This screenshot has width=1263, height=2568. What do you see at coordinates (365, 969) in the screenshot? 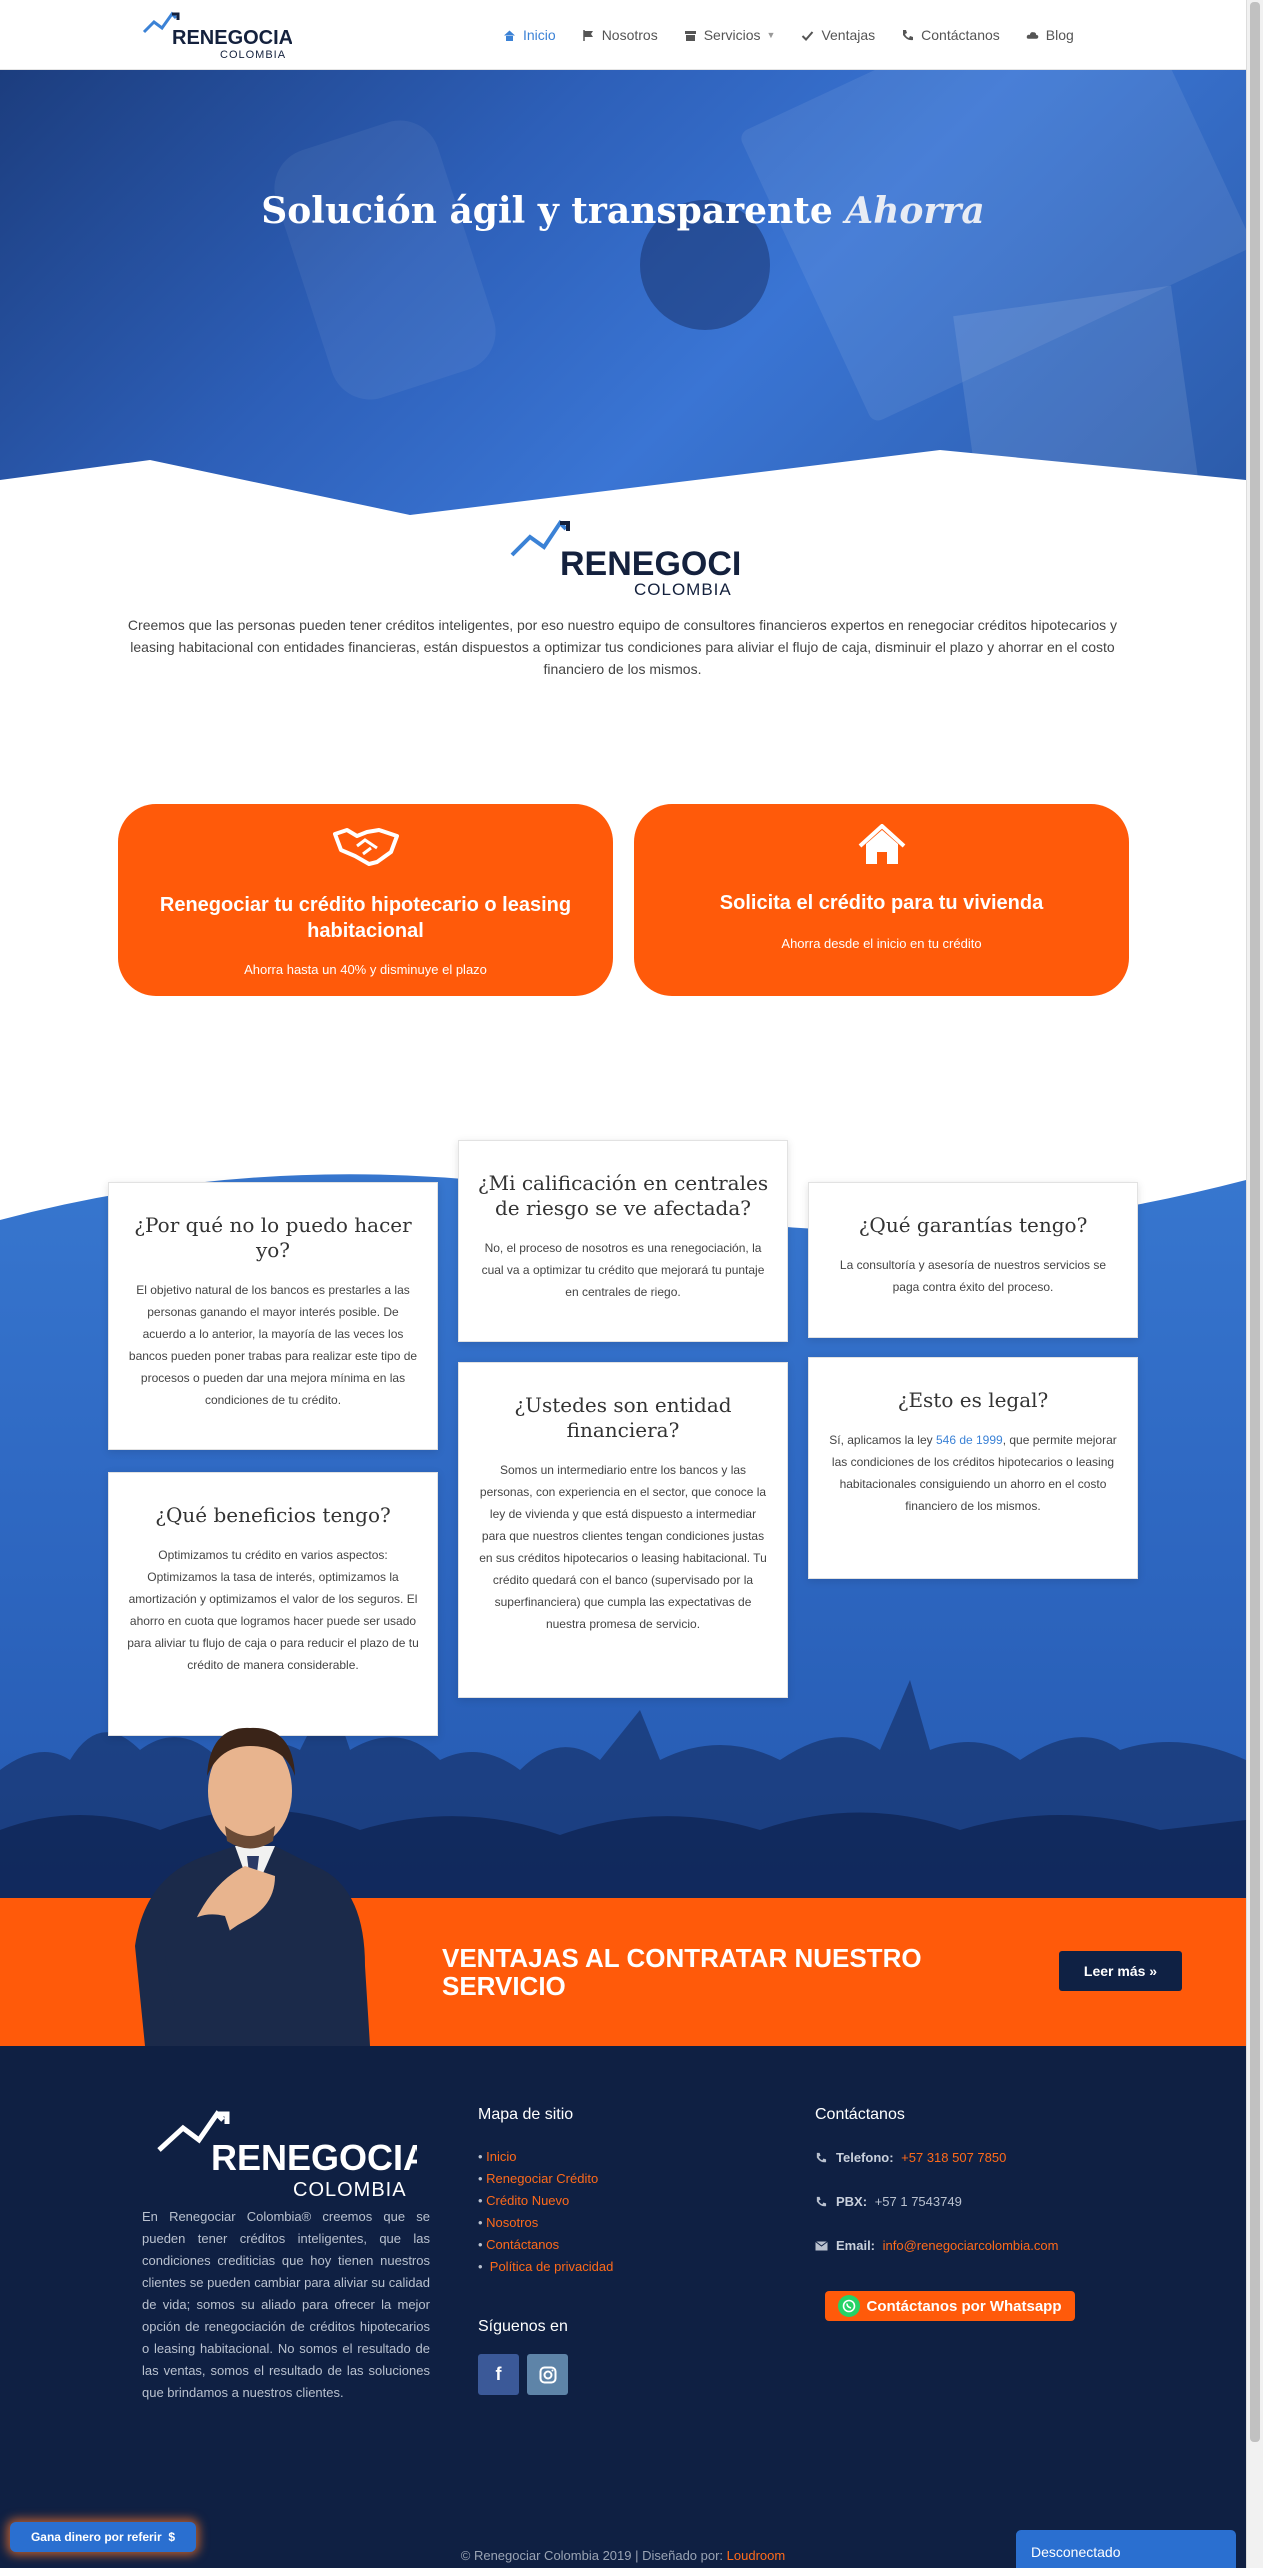
I see `service-card-subtitle: Ahorra hasta un 40% y disminuye el plazo` at bounding box center [365, 969].